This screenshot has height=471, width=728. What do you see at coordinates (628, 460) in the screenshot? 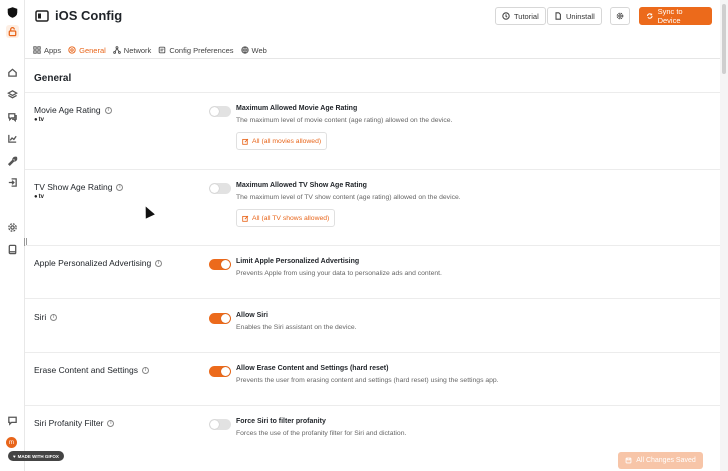
I see `save-icon` at bounding box center [628, 460].